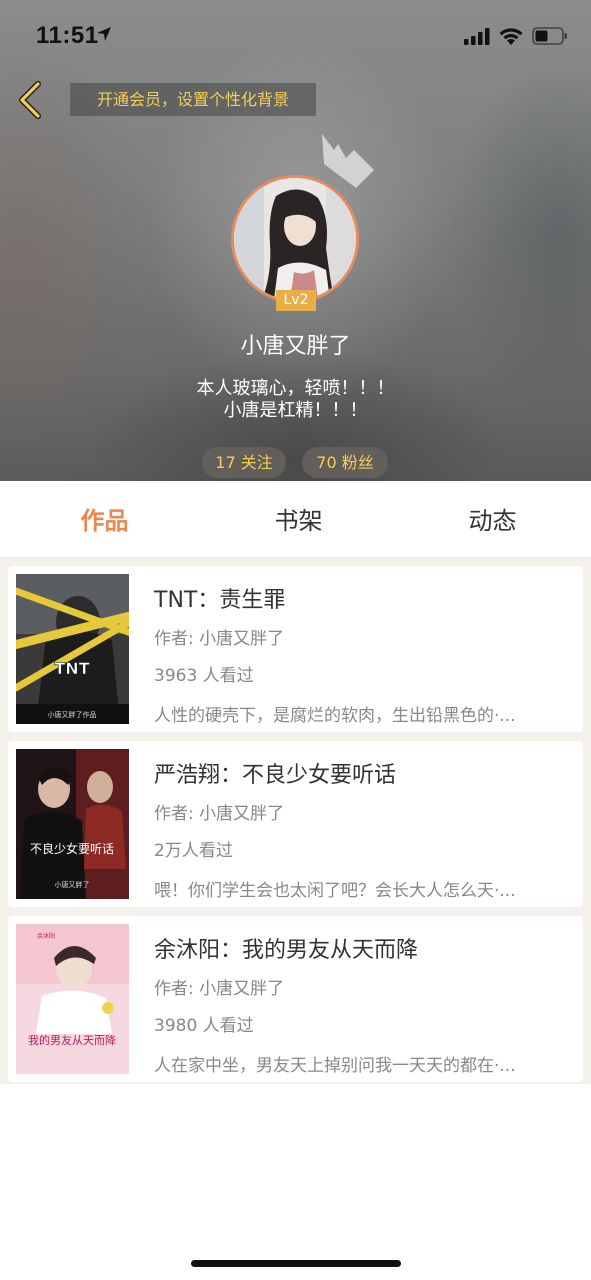 This screenshot has width=591, height=1280. Describe the element at coordinates (549, 36) in the screenshot. I see `battery-icon` at that location.